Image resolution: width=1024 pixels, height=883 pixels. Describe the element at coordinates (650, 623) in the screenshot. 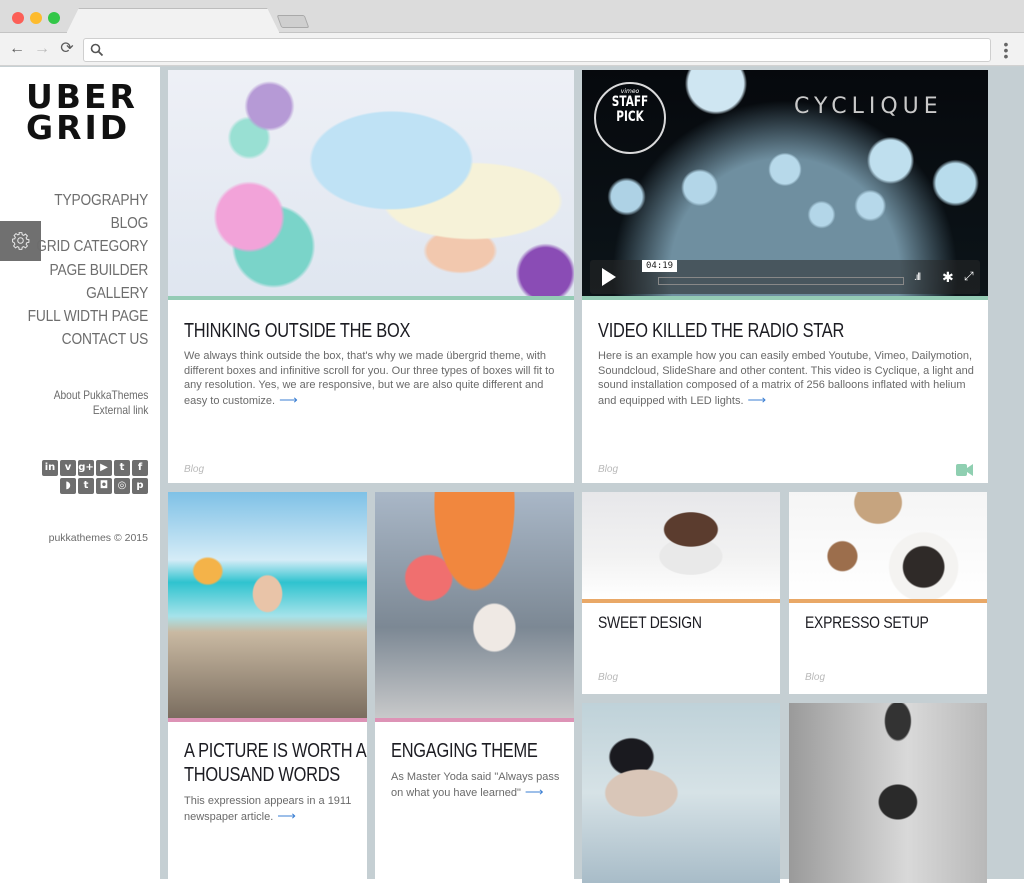

I see `post-title: SWEET DESIGN` at that location.